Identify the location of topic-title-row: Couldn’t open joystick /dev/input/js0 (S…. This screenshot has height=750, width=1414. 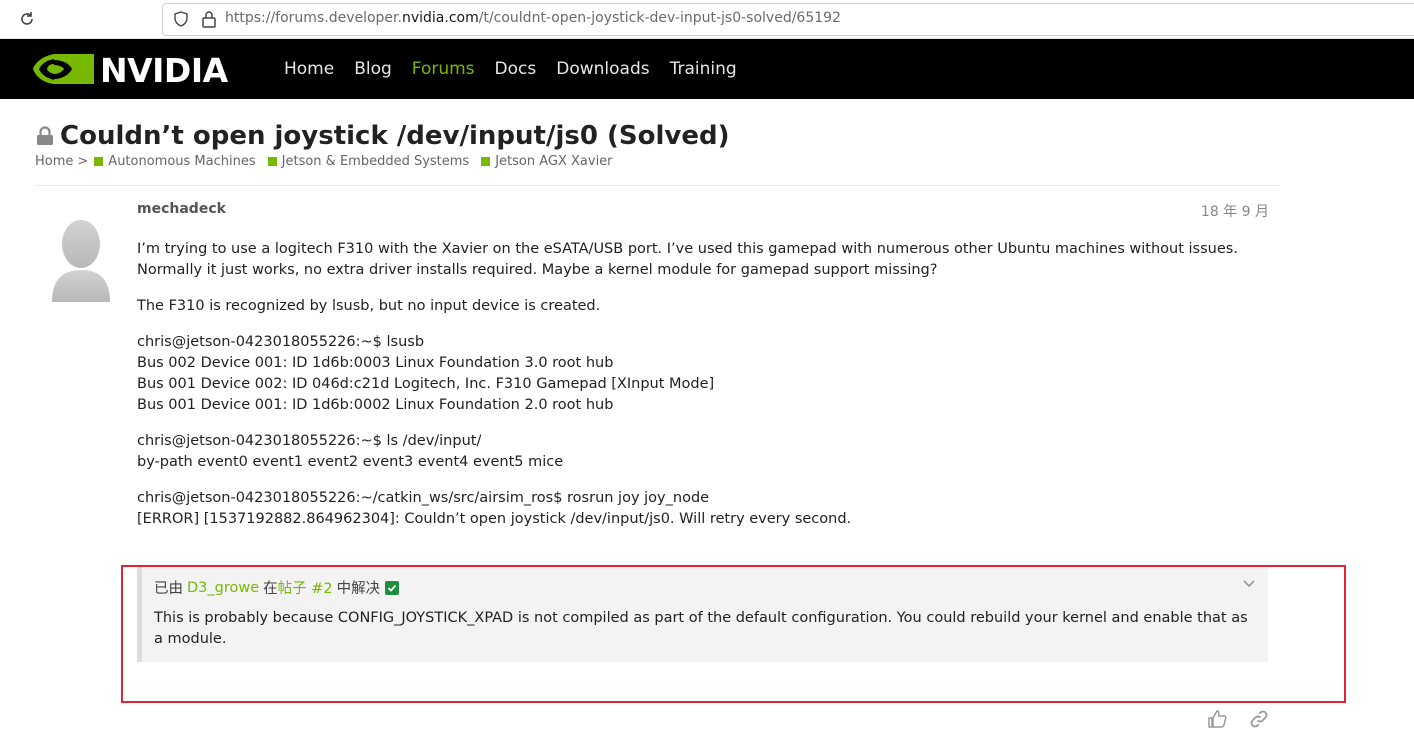
(382, 136).